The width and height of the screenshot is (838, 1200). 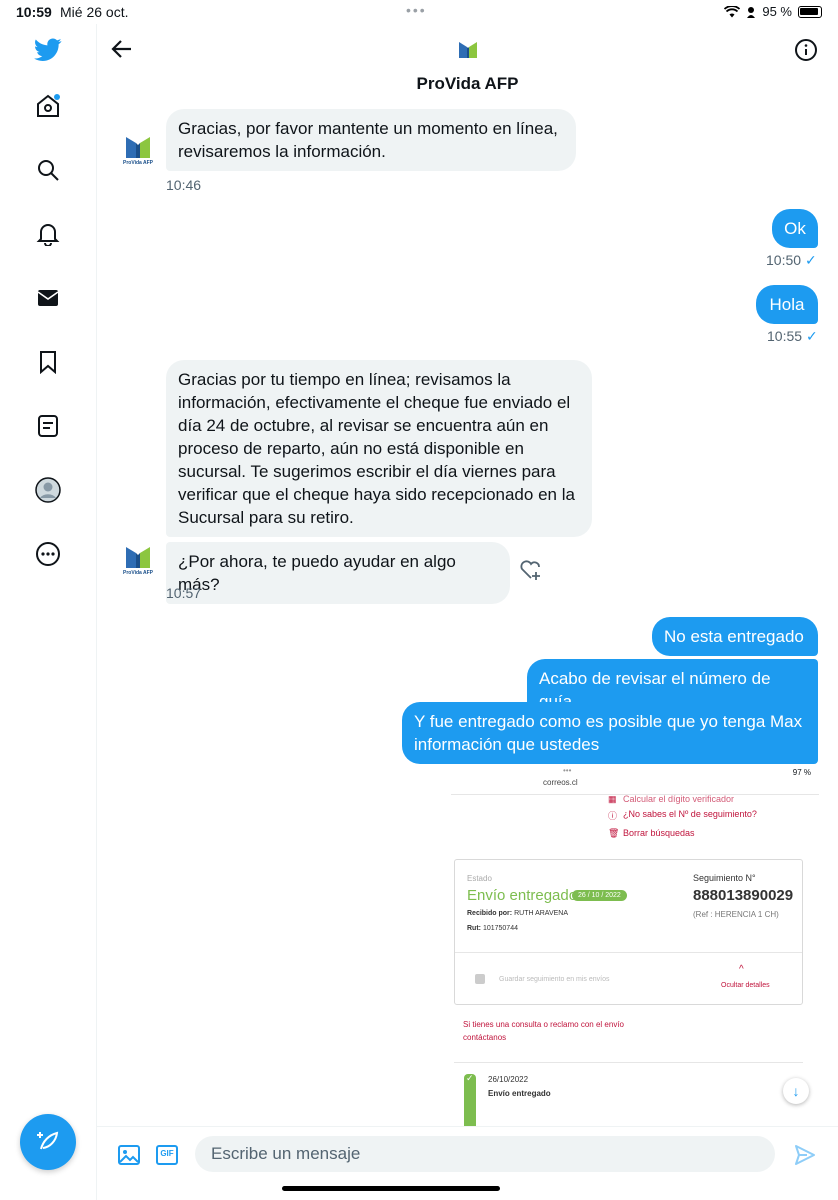 I want to click on location-icon, so click(x=751, y=12).